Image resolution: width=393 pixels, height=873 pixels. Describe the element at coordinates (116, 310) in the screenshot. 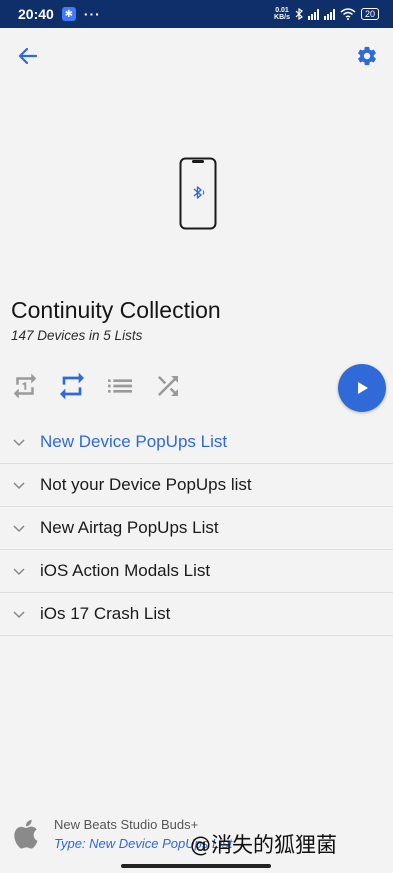

I see `collection-title: Continuity Collection` at that location.